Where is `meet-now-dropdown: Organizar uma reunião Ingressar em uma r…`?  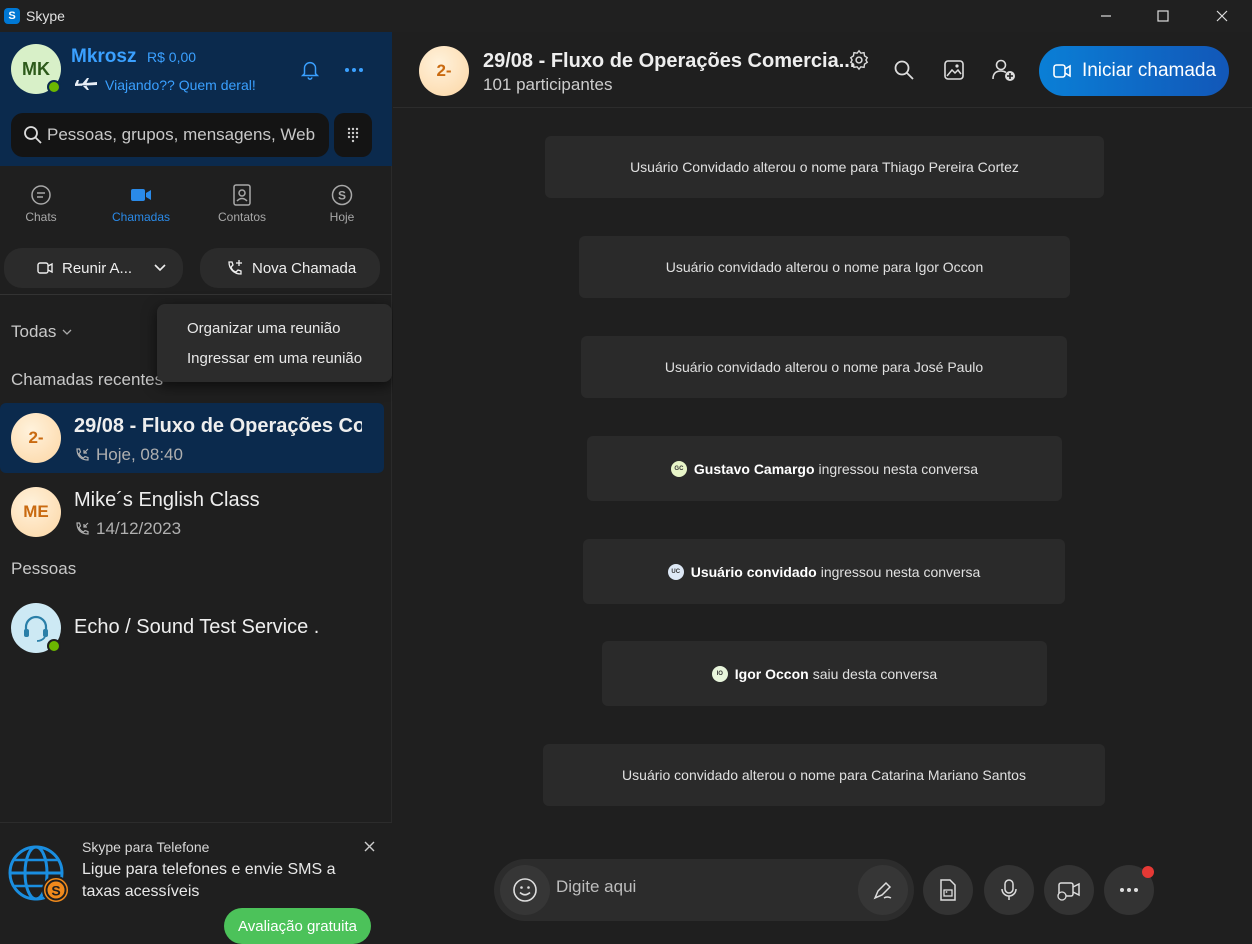
meet-now-dropdown: Organizar uma reunião Ingressar em uma r… is located at coordinates (274, 343).